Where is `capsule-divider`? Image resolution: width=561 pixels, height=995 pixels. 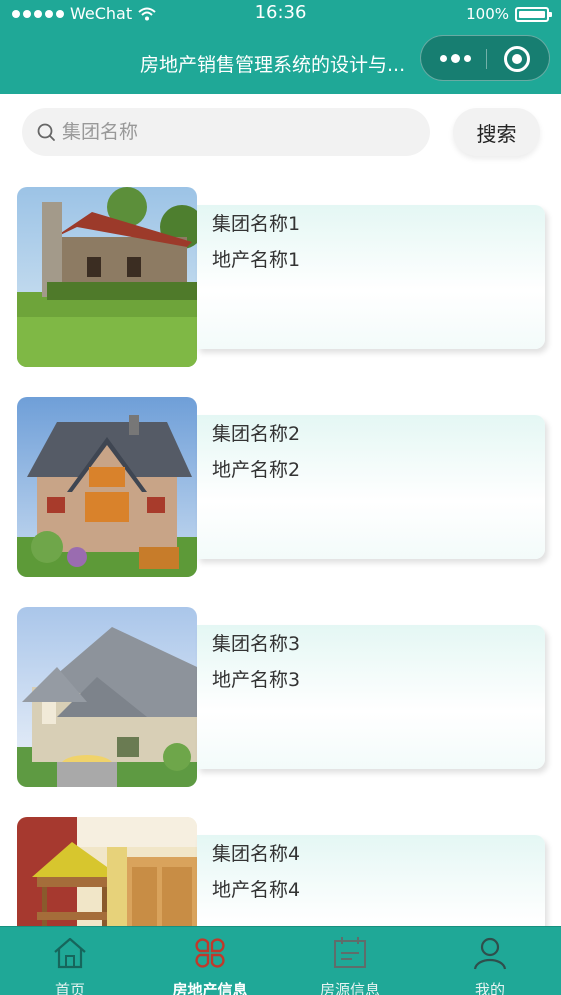 capsule-divider is located at coordinates (486, 59).